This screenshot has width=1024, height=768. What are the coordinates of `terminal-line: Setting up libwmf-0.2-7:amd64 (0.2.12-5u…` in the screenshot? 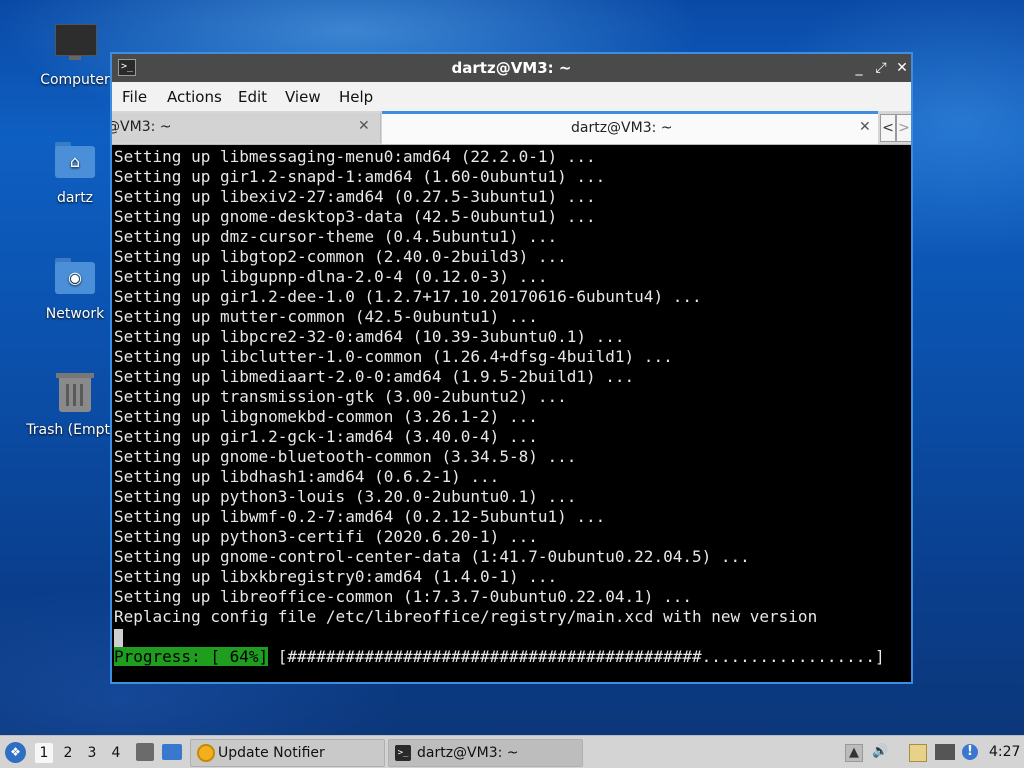 It's located at (360, 516).